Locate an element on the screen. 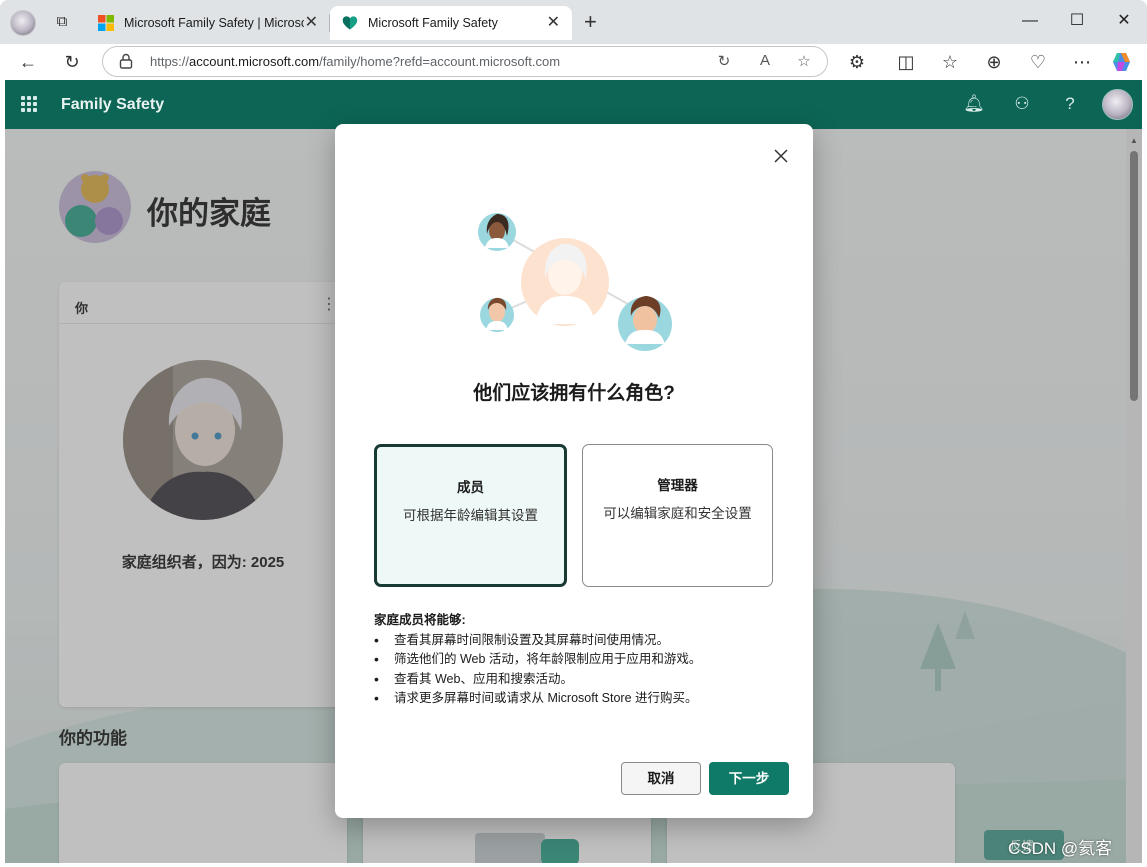 The width and height of the screenshot is (1147, 867). dialog-question: 他们应该拥有什么角色? is located at coordinates (574, 393).